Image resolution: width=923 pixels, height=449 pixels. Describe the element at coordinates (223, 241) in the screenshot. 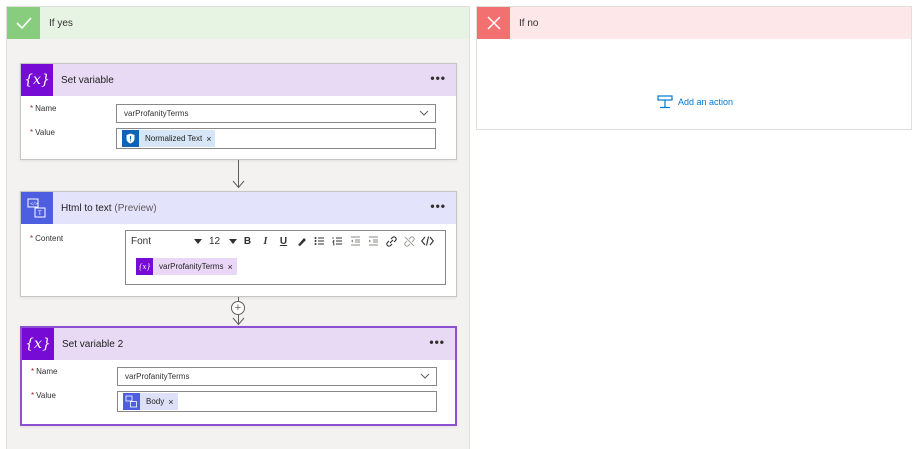

I see `font-size-dropdown: 12` at that location.